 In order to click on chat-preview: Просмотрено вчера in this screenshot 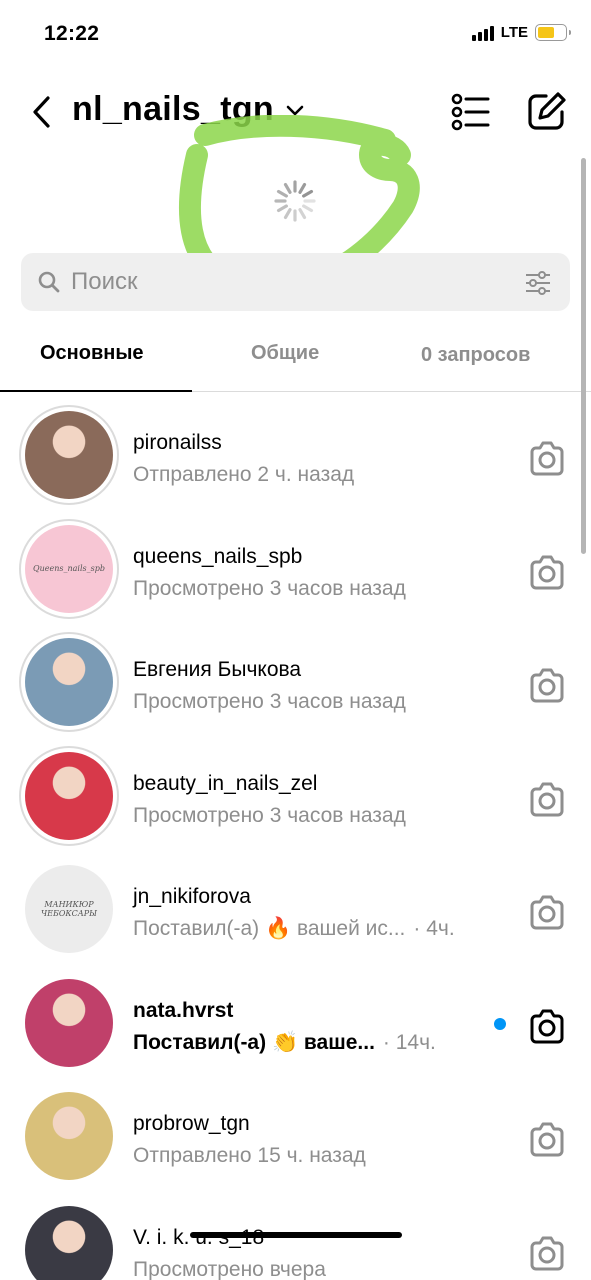, I will do `click(229, 1269)`.